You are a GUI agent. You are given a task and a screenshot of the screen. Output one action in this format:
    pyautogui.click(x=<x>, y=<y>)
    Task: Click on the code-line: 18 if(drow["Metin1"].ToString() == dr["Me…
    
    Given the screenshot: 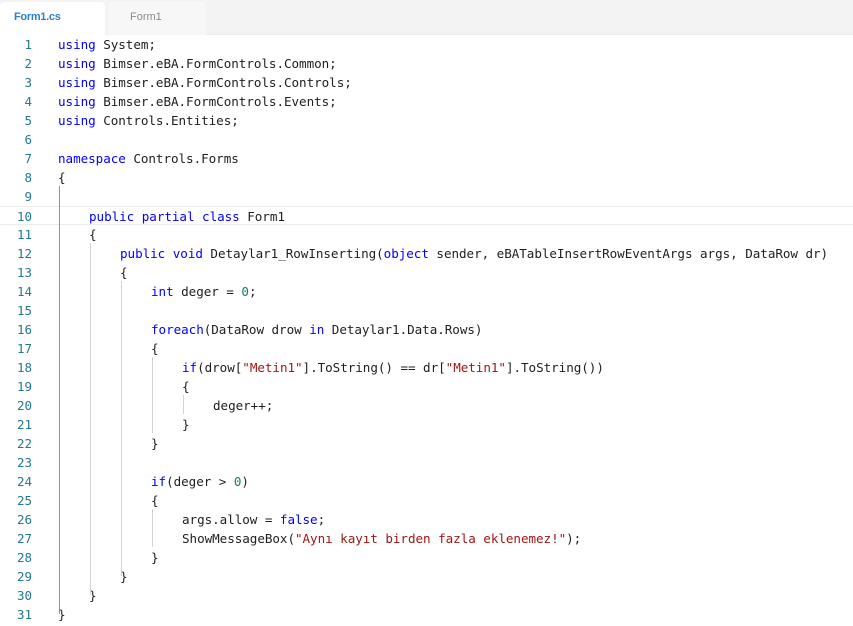 What is the action you would take?
    pyautogui.click(x=426, y=367)
    